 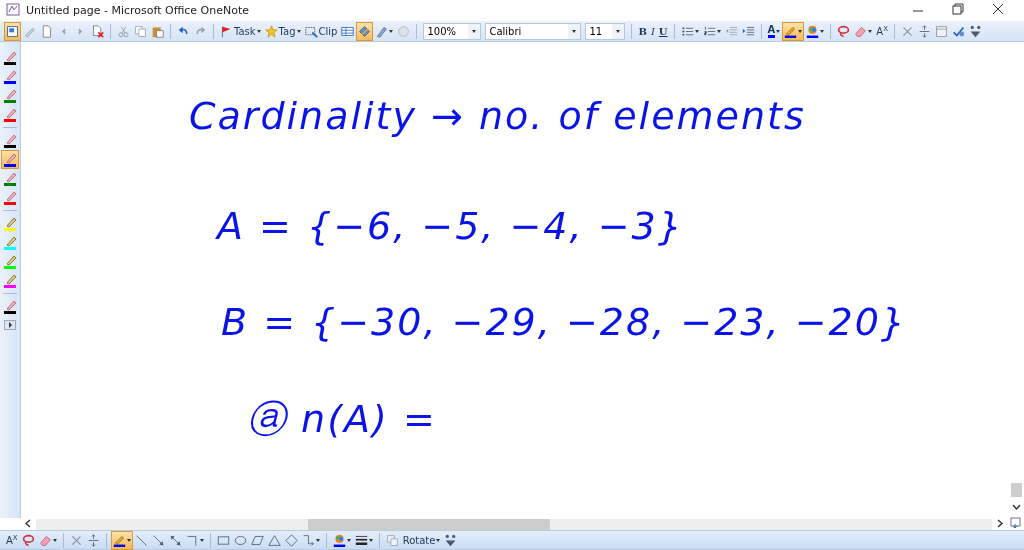 What do you see at coordinates (308, 540) in the screenshot?
I see `connector-icon` at bounding box center [308, 540].